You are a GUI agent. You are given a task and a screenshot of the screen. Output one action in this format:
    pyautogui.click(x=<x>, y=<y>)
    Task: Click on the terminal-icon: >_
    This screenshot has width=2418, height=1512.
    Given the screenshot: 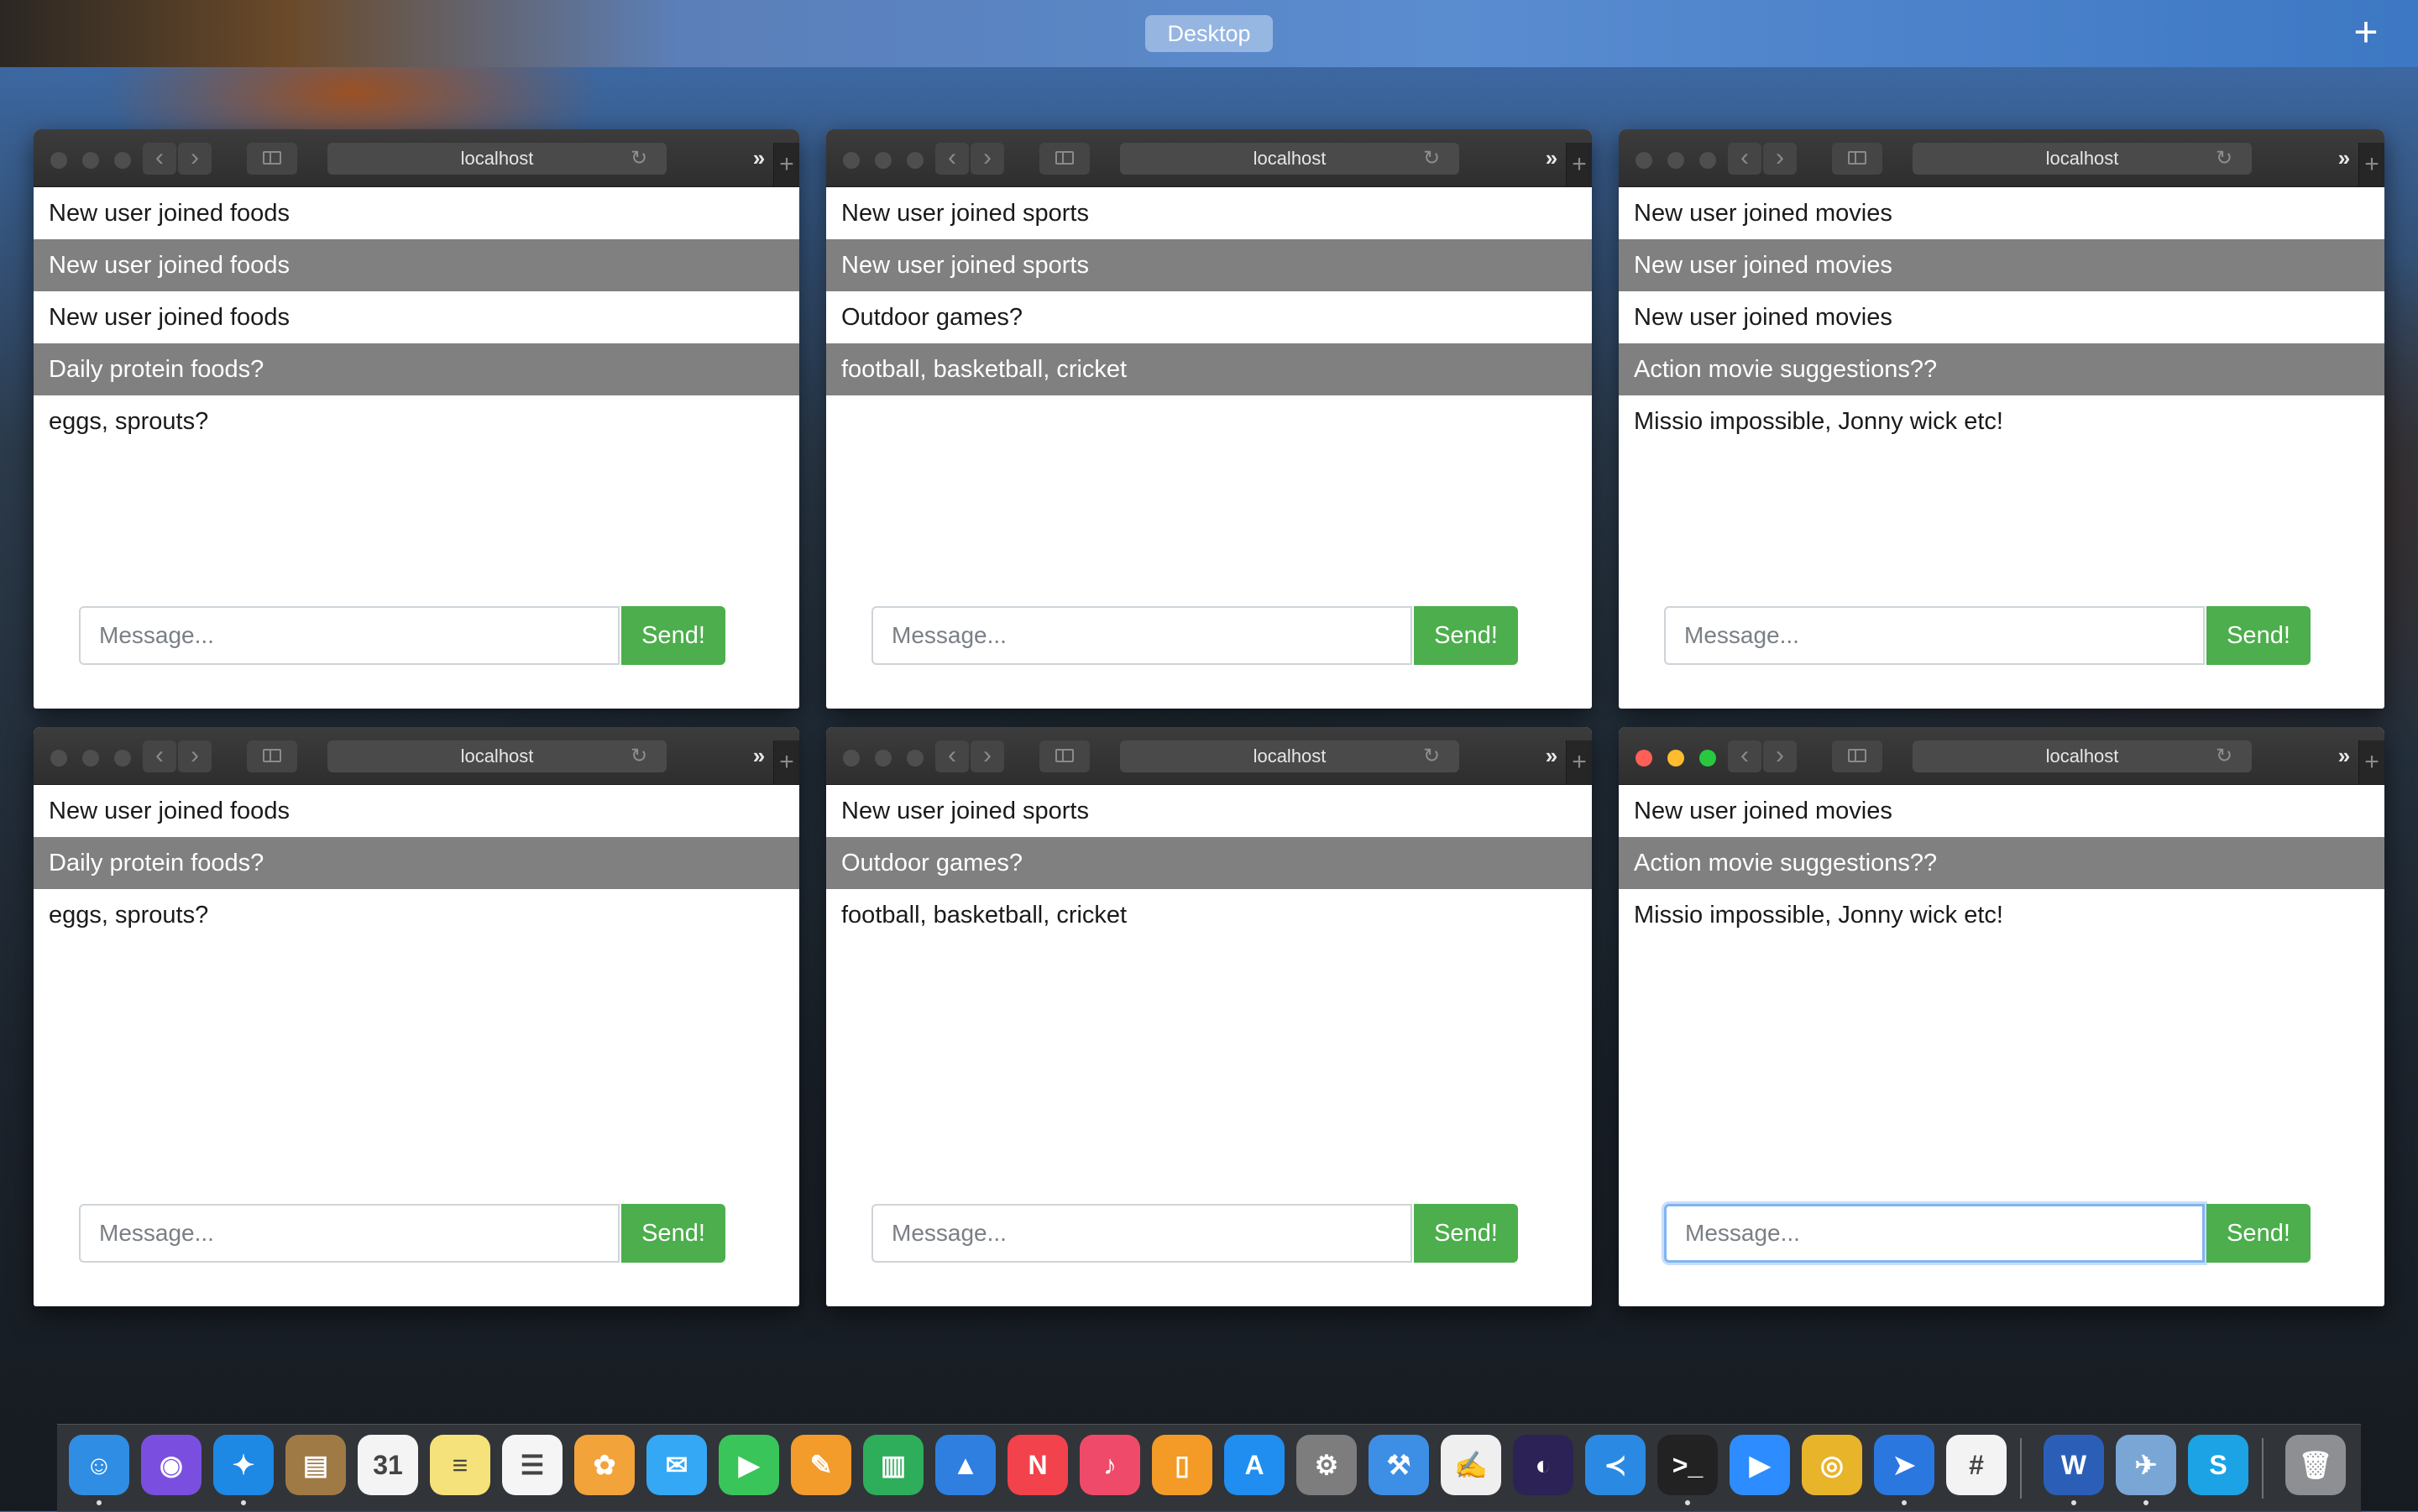 What is the action you would take?
    pyautogui.click(x=1687, y=1465)
    